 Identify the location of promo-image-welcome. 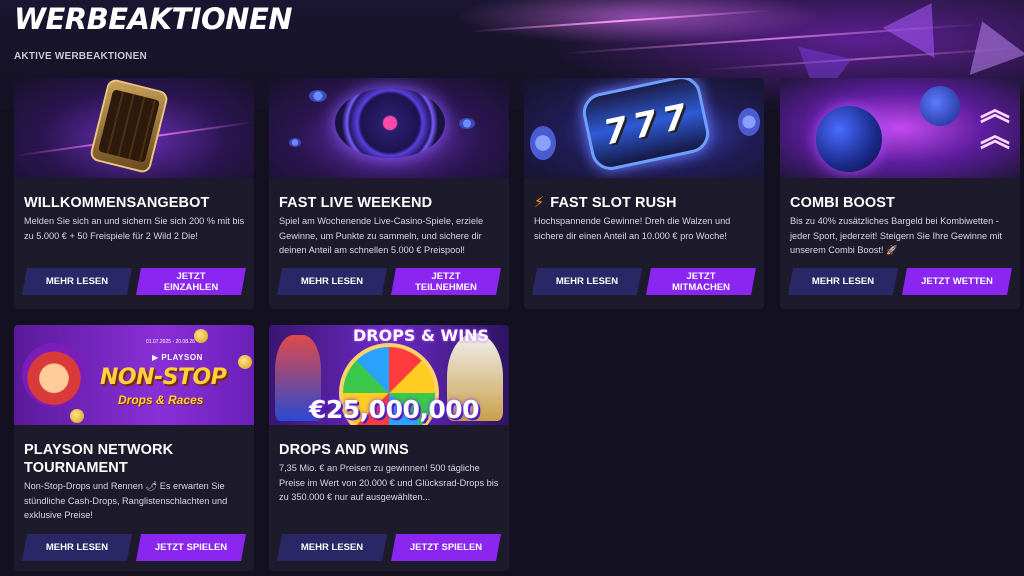
(134, 128).